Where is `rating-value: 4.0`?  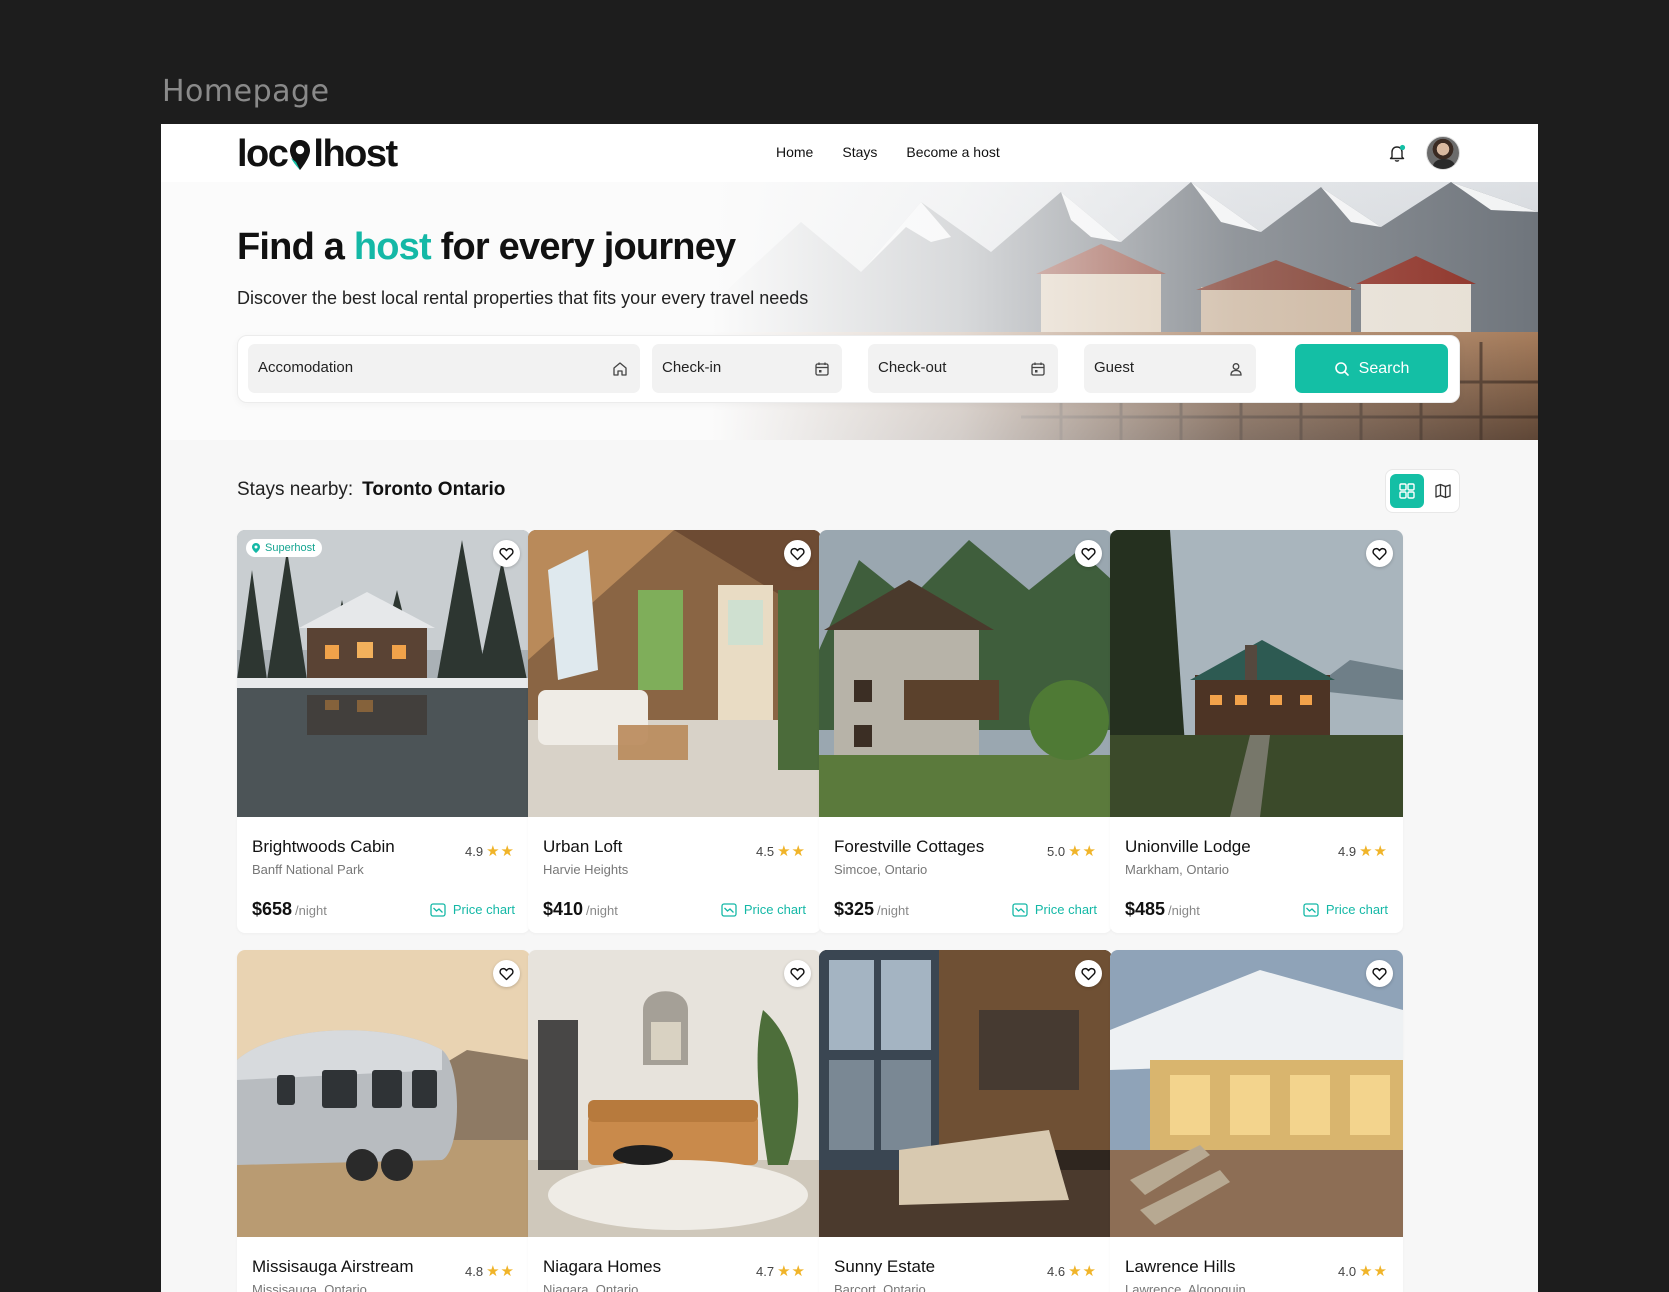 rating-value: 4.0 is located at coordinates (1347, 1271).